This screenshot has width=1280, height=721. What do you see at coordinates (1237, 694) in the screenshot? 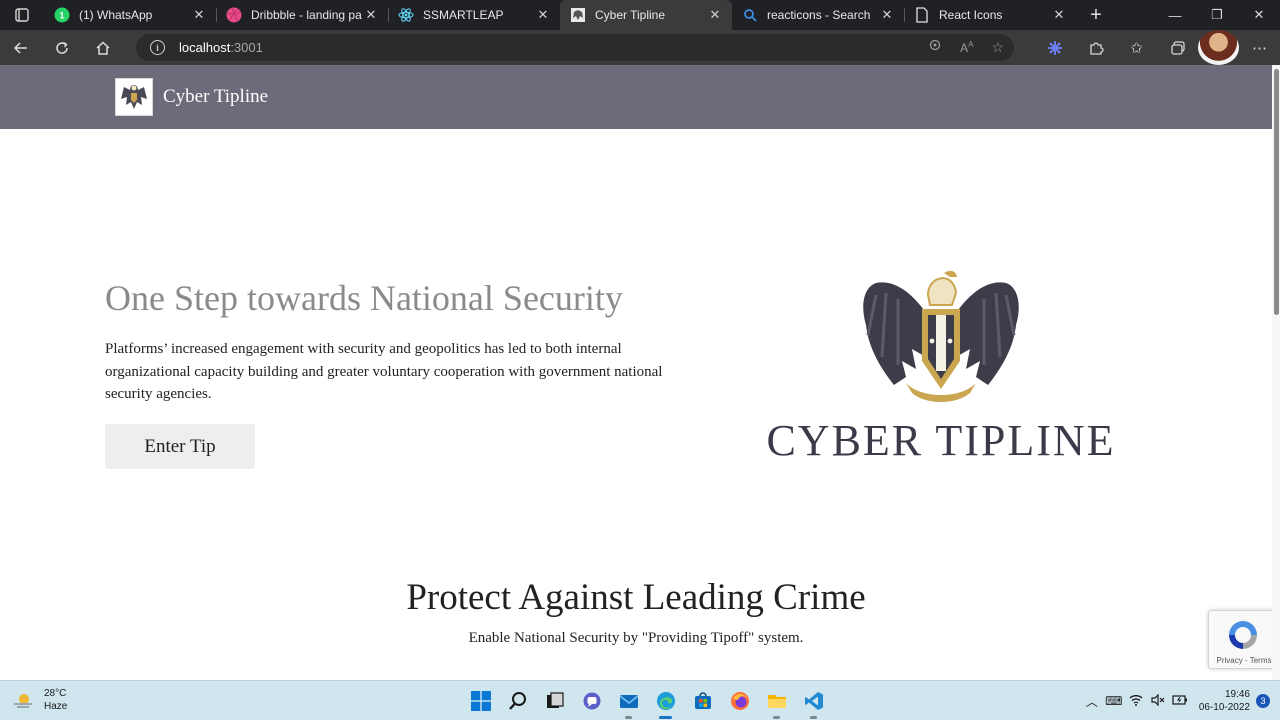
I see `clock-time: 19:46` at bounding box center [1237, 694].